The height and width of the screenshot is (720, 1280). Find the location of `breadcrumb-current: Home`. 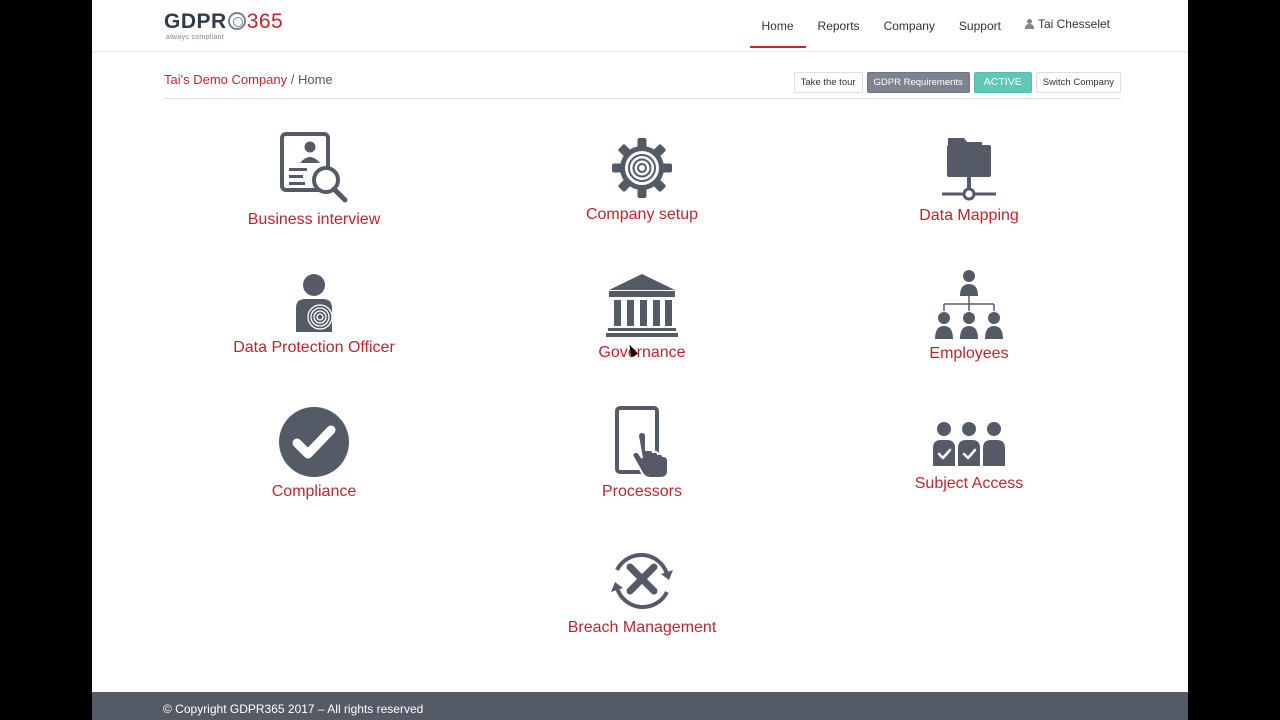

breadcrumb-current: Home is located at coordinates (315, 79).